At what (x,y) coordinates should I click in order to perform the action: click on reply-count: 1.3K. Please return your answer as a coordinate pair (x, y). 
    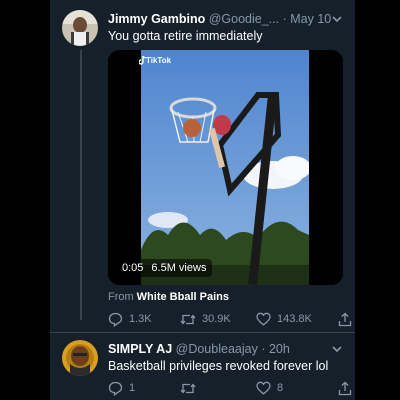
    Looking at the image, I should click on (140, 319).